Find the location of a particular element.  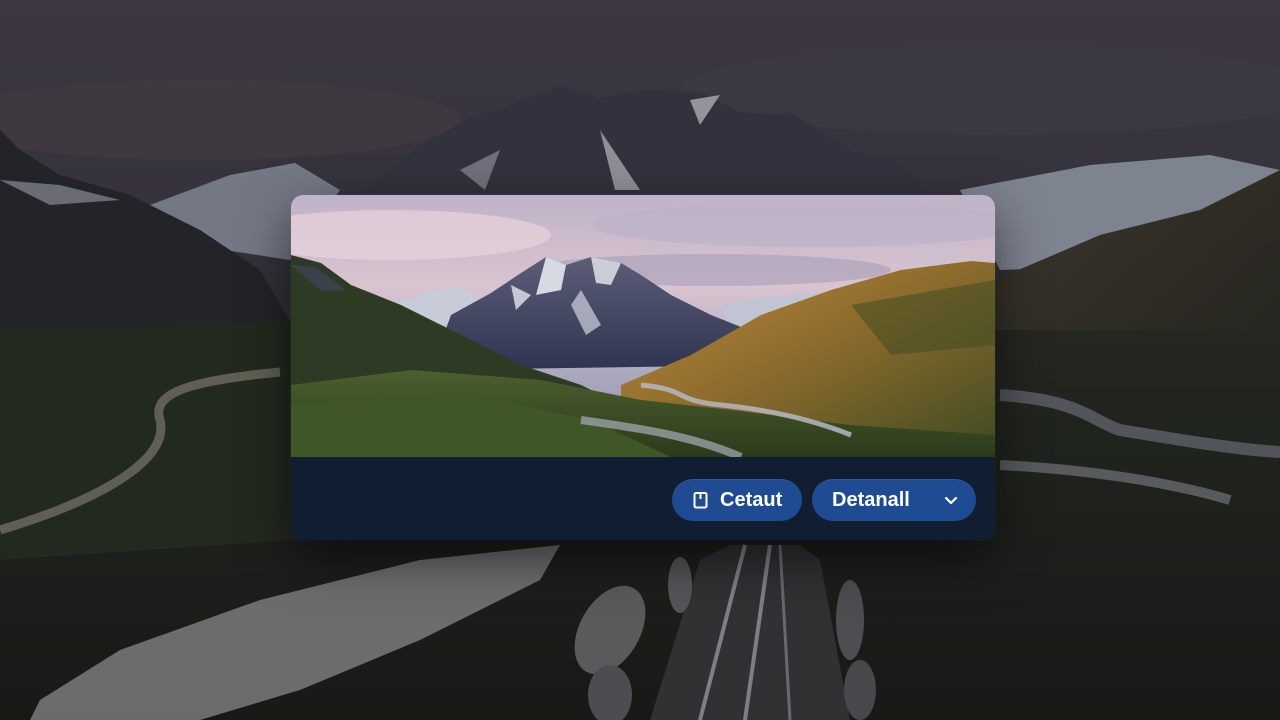

default-button-label: Cetaut is located at coordinates (751, 499).